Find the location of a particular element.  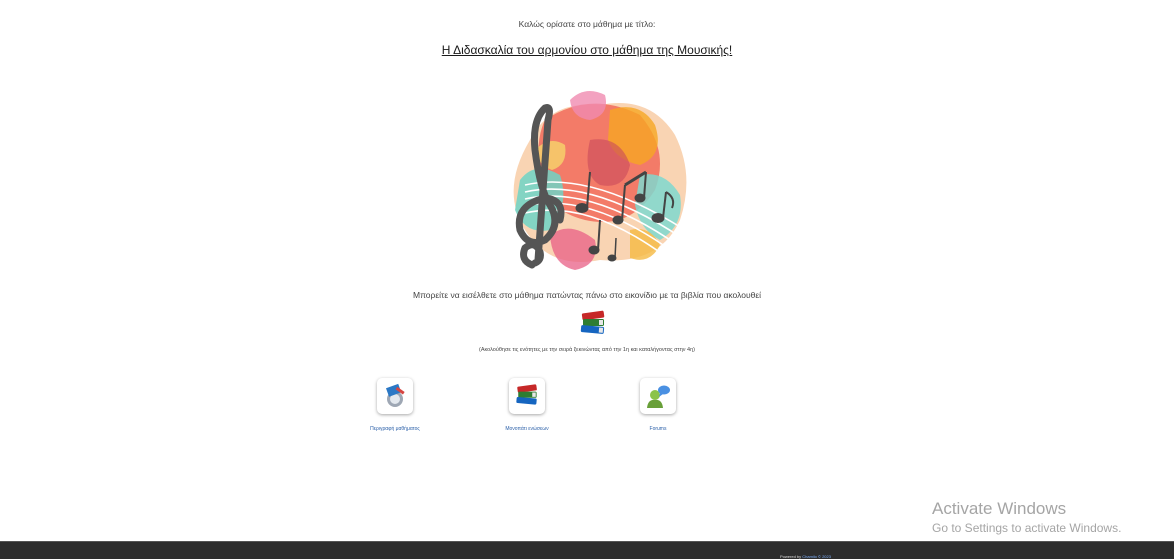

footer-credit: Powered by Chamilo © 2023 is located at coordinates (805, 556).